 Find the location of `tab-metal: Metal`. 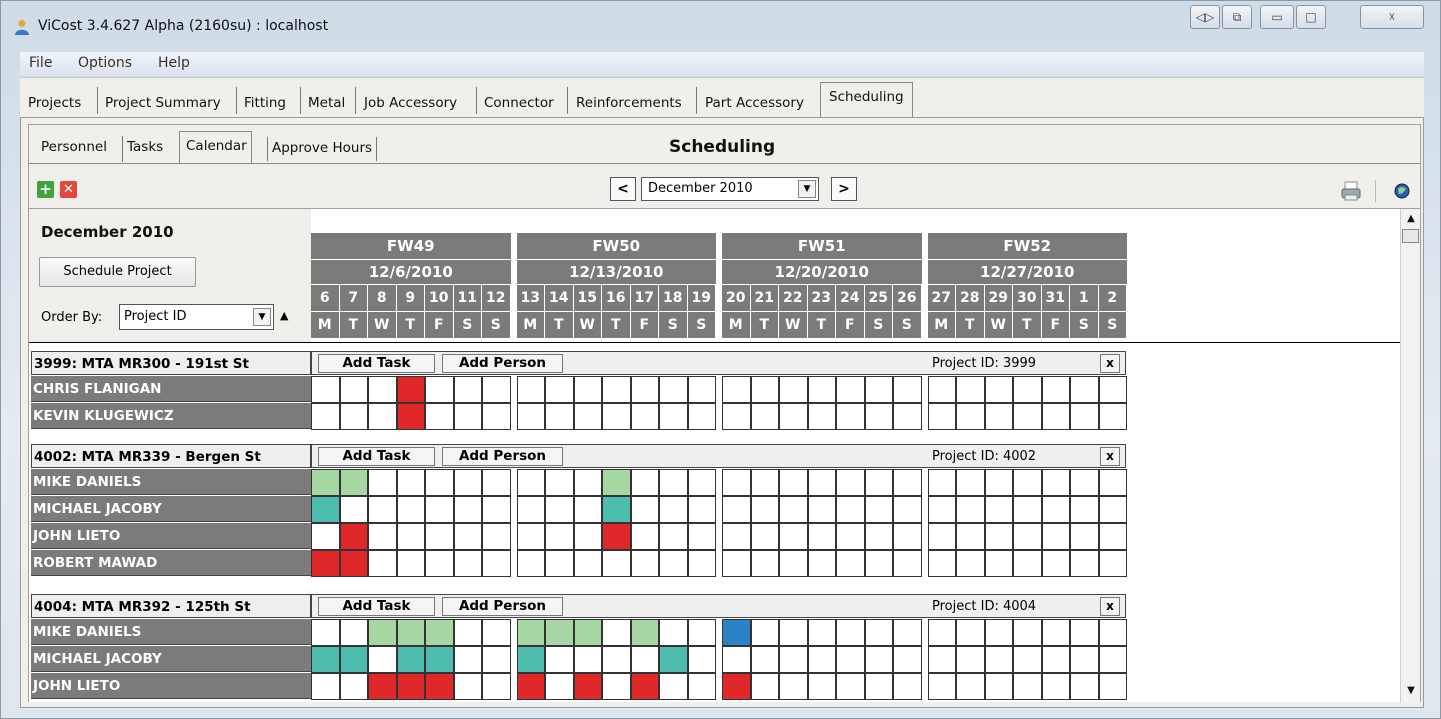

tab-metal: Metal is located at coordinates (326, 101).